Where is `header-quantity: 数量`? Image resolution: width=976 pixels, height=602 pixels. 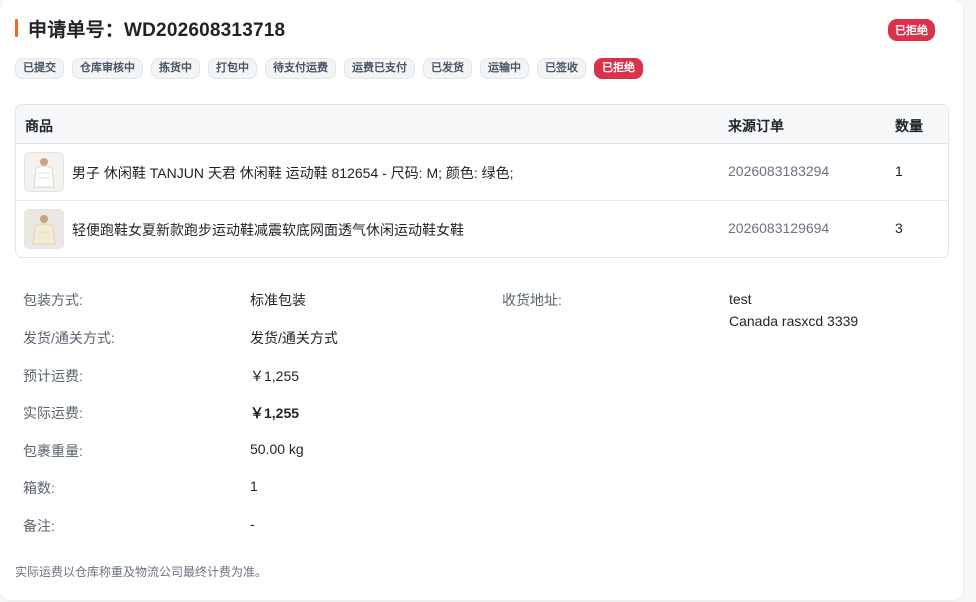 header-quantity: 数量 is located at coordinates (909, 126).